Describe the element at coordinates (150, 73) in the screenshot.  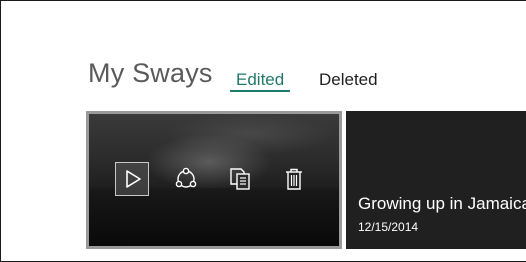
I see `page-title: My Sways` at that location.